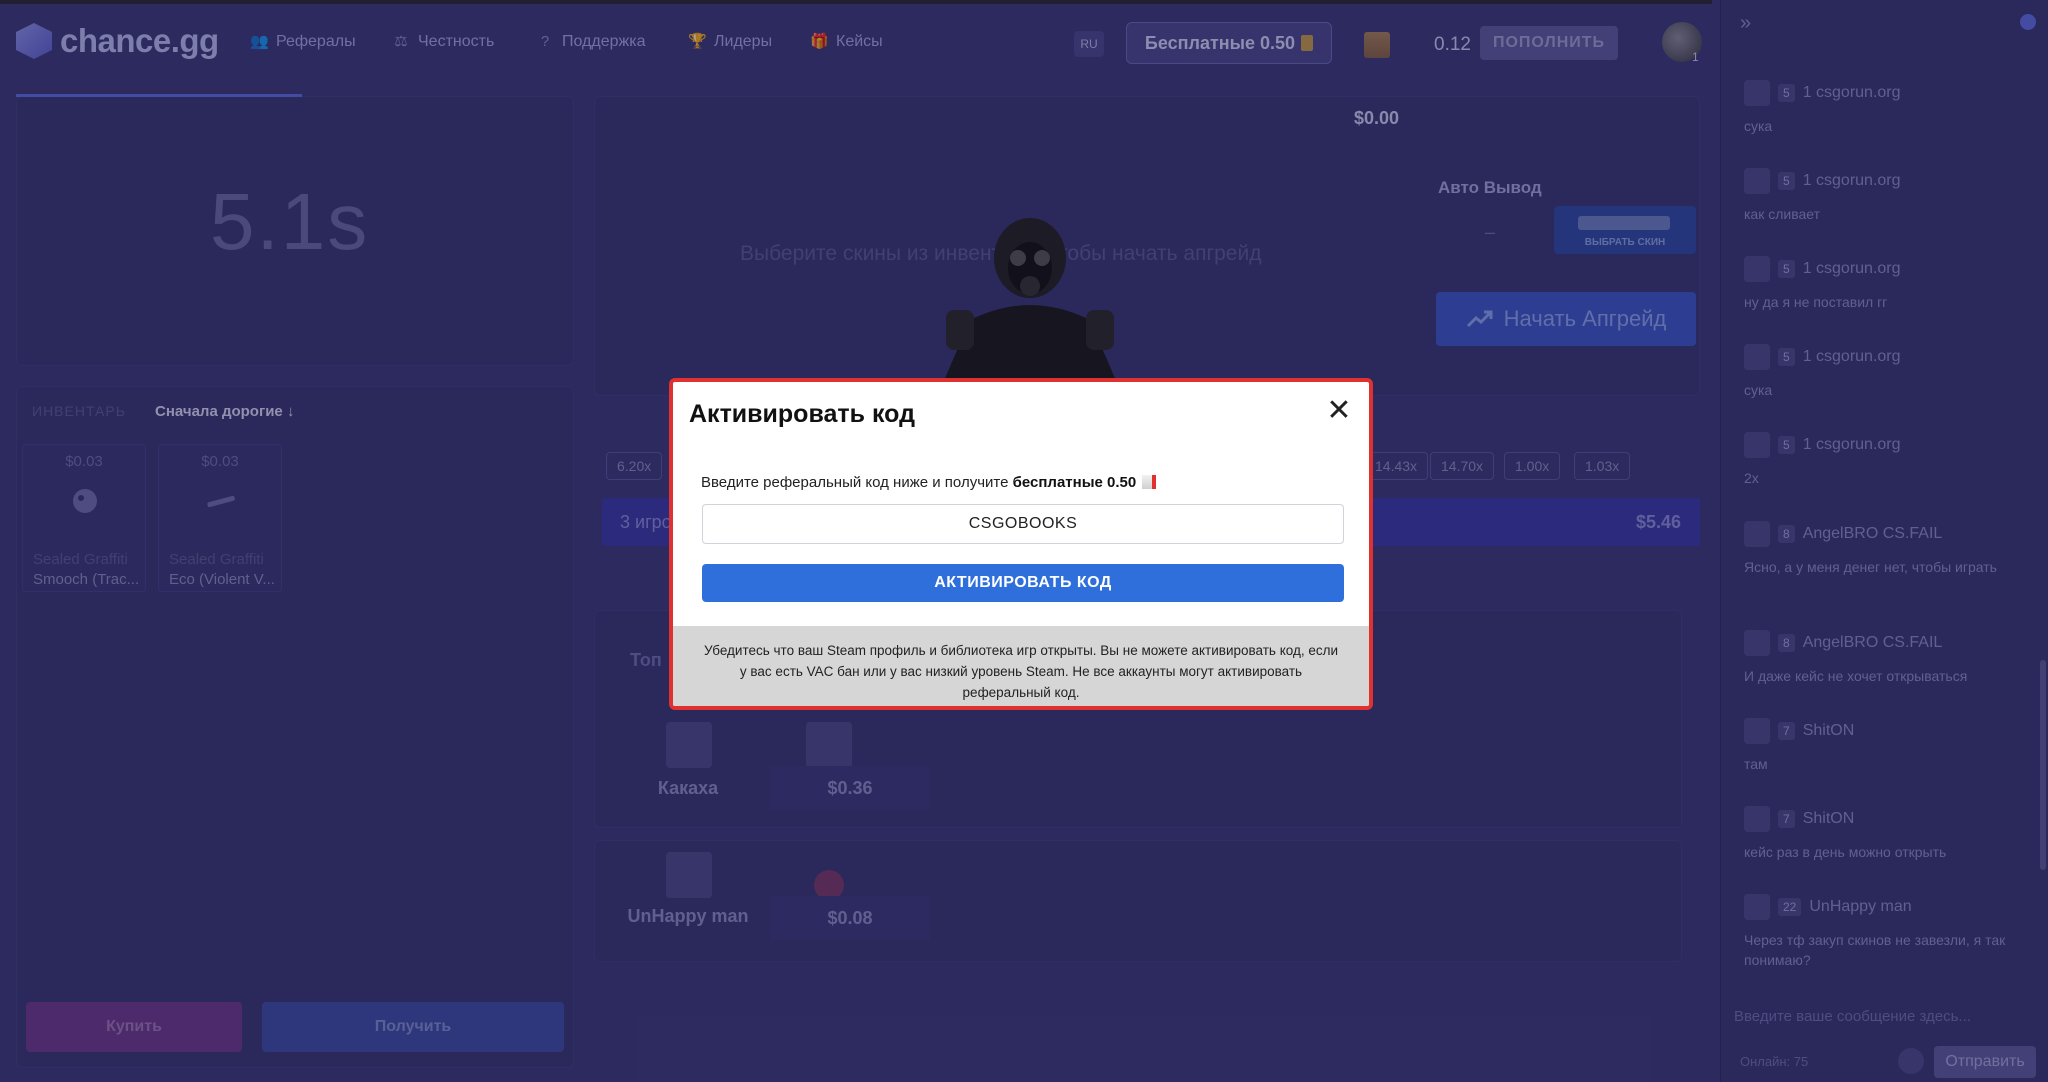 The width and height of the screenshot is (2048, 1082). Describe the element at coordinates (1149, 482) in the screenshot. I see `coin-icon` at that location.